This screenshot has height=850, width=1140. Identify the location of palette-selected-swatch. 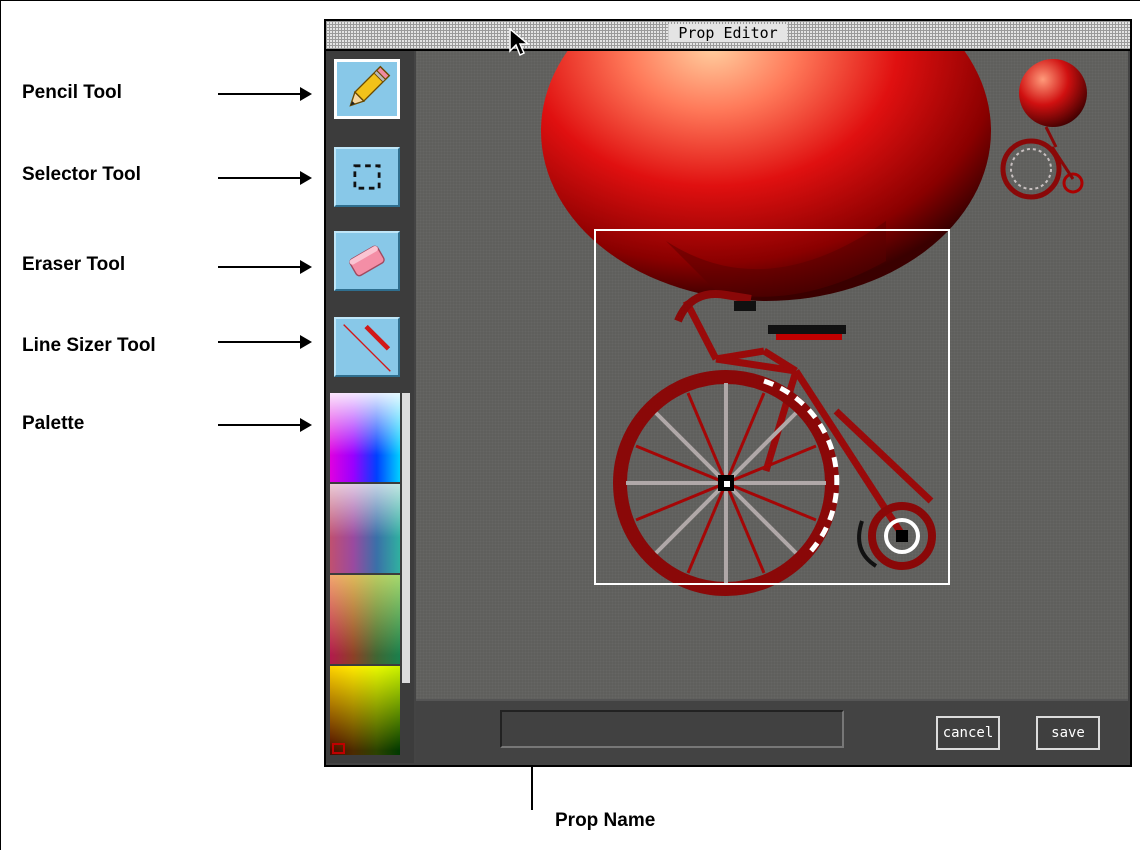
(338, 748).